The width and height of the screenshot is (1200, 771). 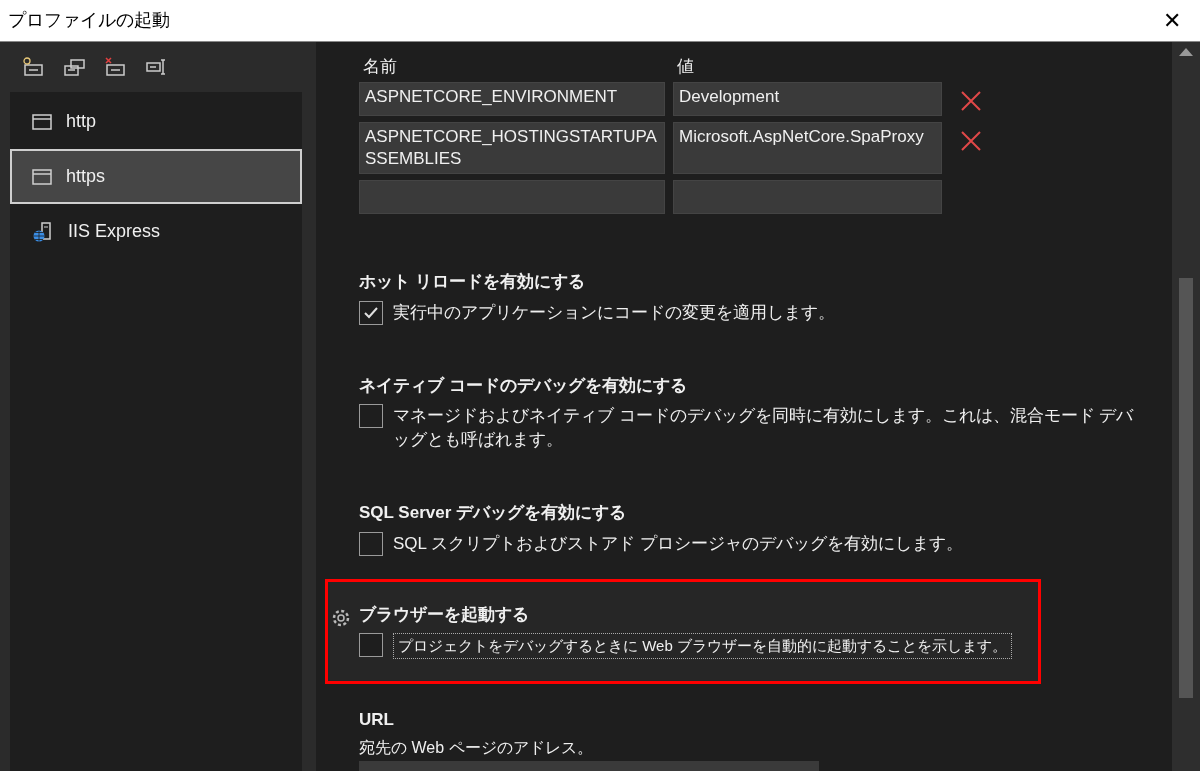 I want to click on scrollbar, so click(x=1186, y=406).